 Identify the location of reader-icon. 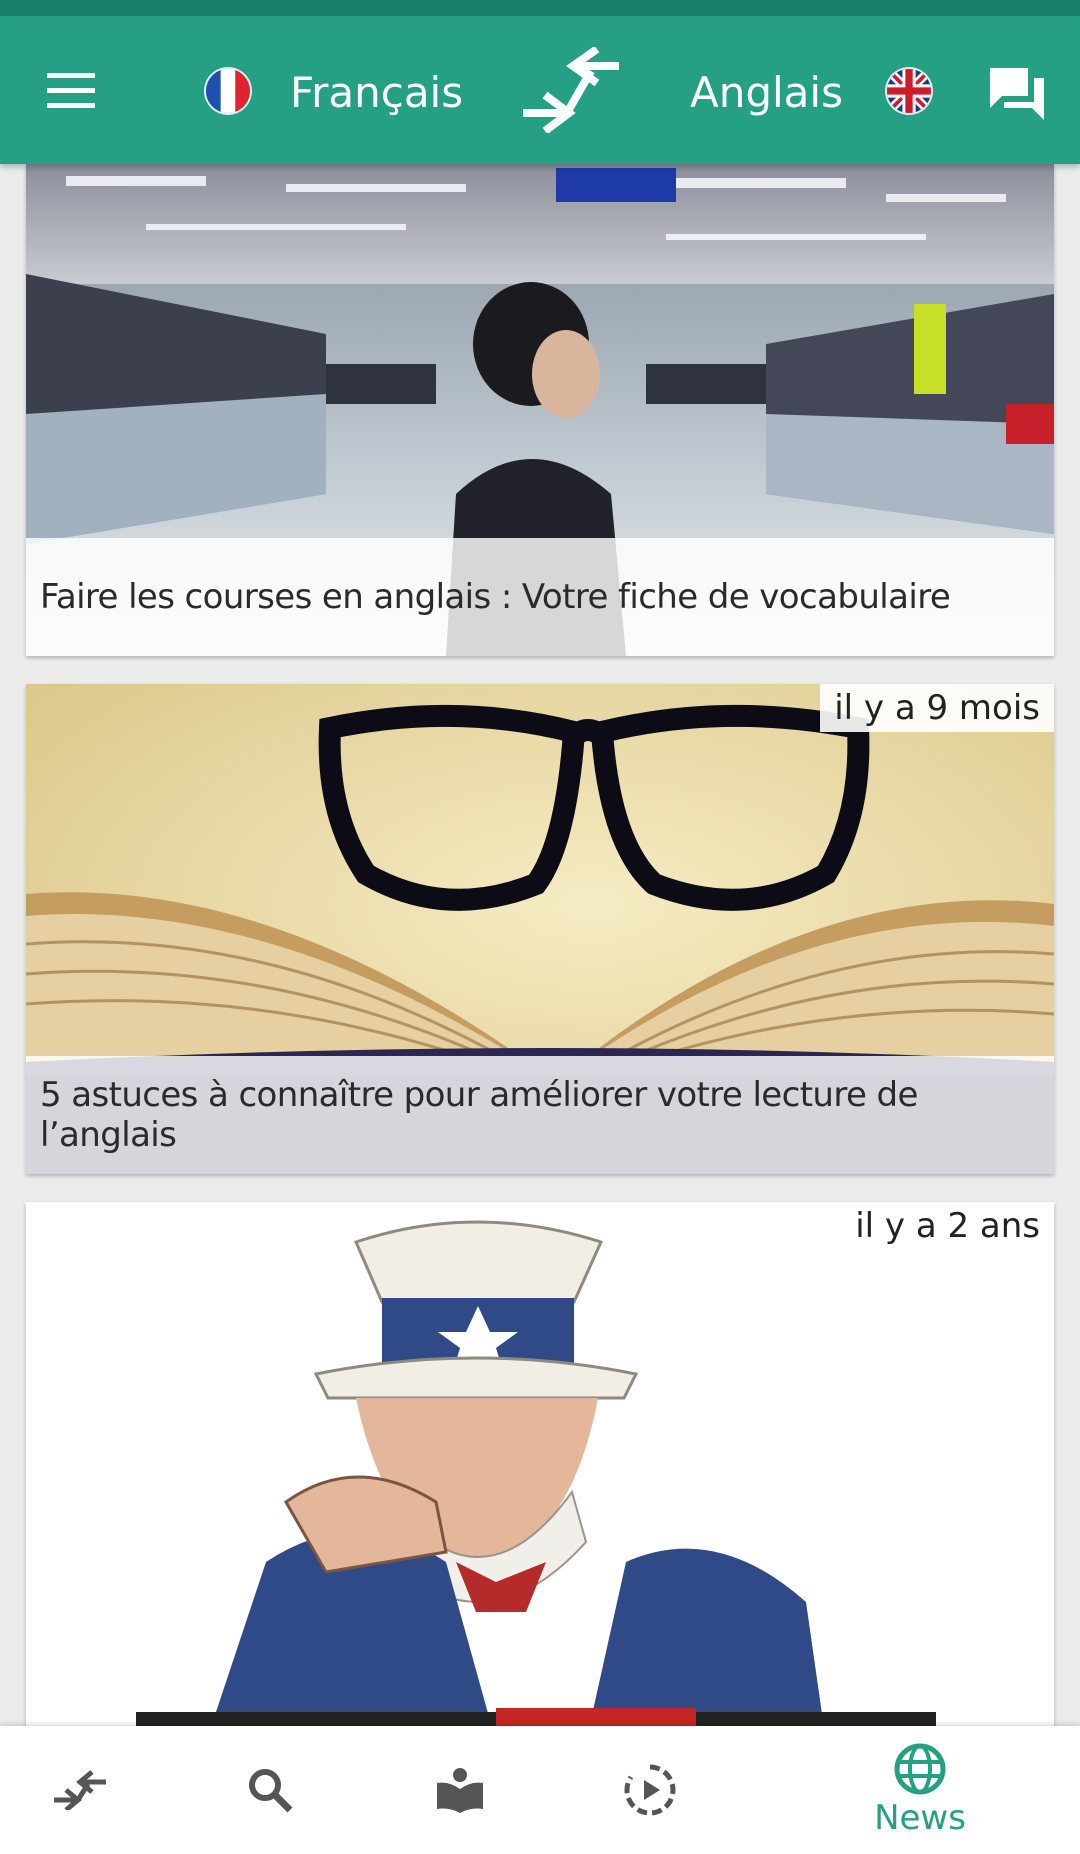
(460, 1790).